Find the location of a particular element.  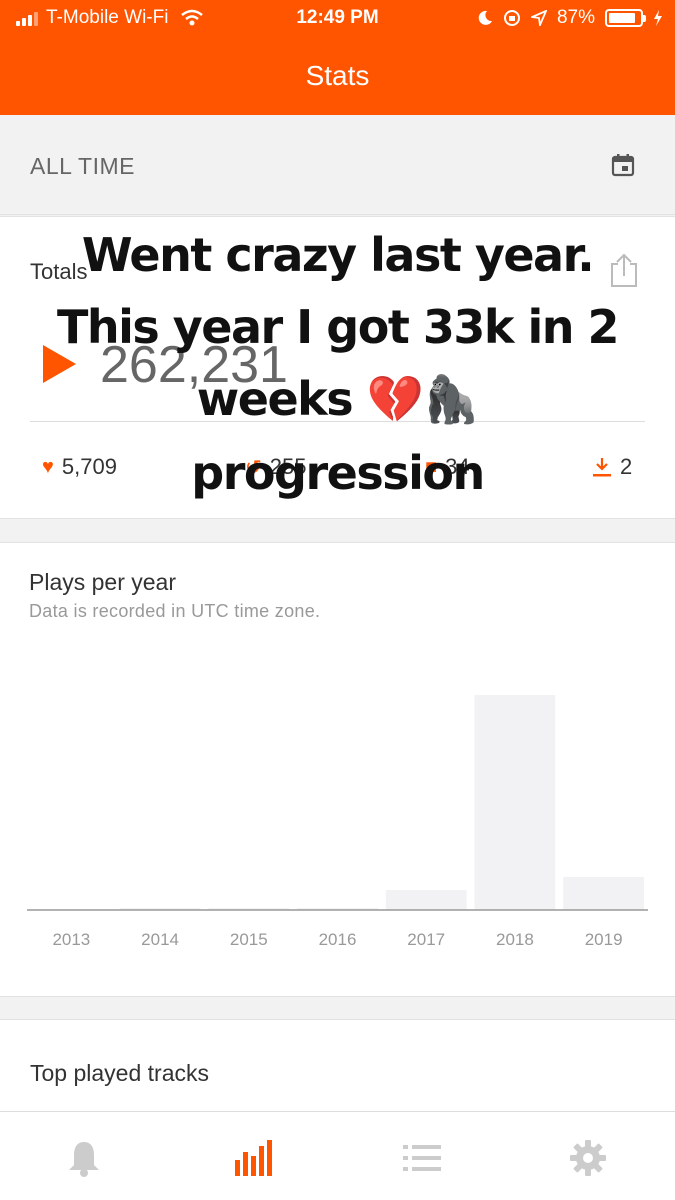

tab-stats is located at coordinates (254, 1158).